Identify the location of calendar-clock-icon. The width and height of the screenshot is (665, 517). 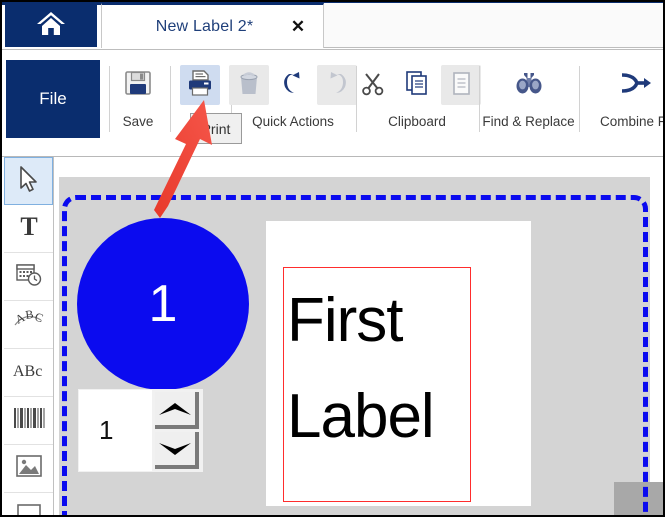
(29, 276).